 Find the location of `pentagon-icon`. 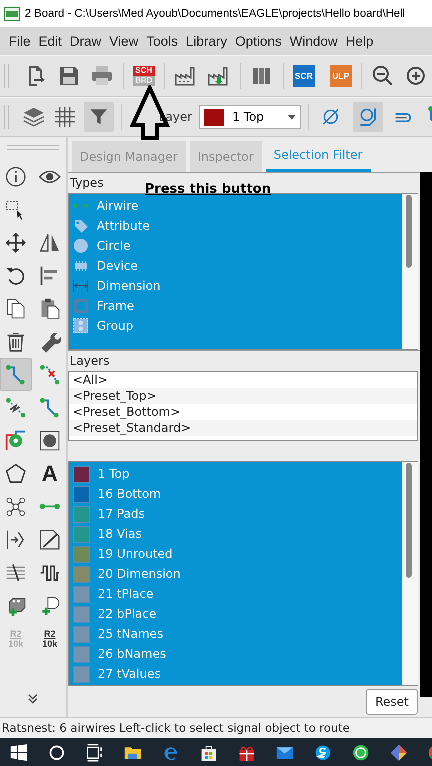

pentagon-icon is located at coordinates (16, 473).